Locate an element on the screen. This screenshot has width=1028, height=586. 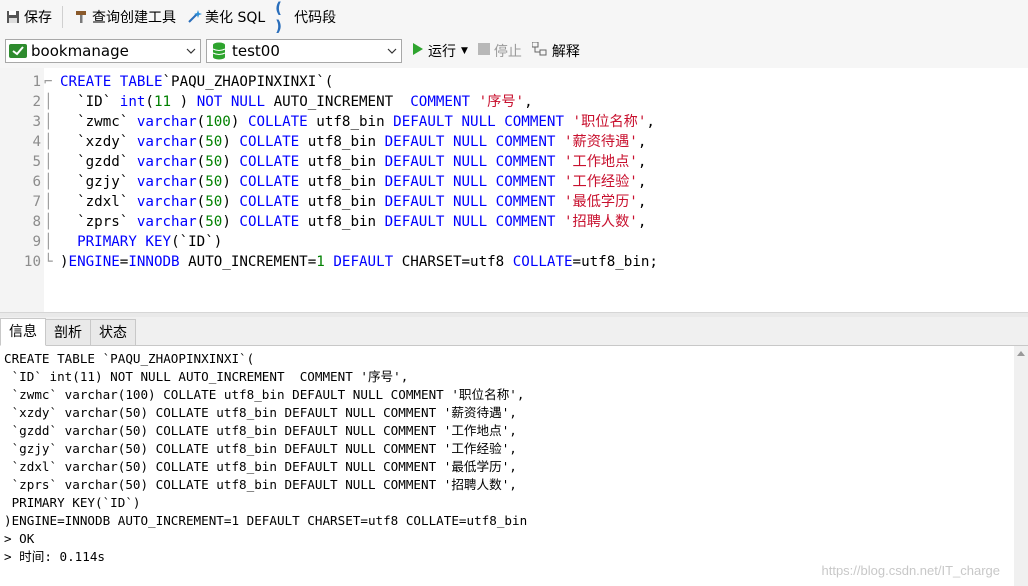
line-number: 5 is located at coordinates (36, 162).